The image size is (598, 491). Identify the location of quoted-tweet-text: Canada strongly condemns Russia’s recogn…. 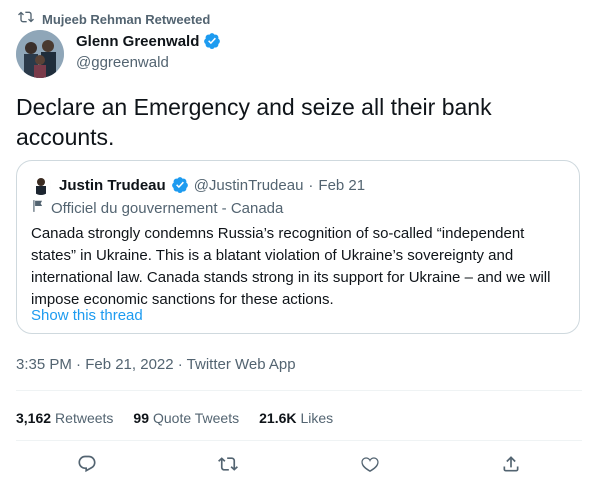
(291, 266).